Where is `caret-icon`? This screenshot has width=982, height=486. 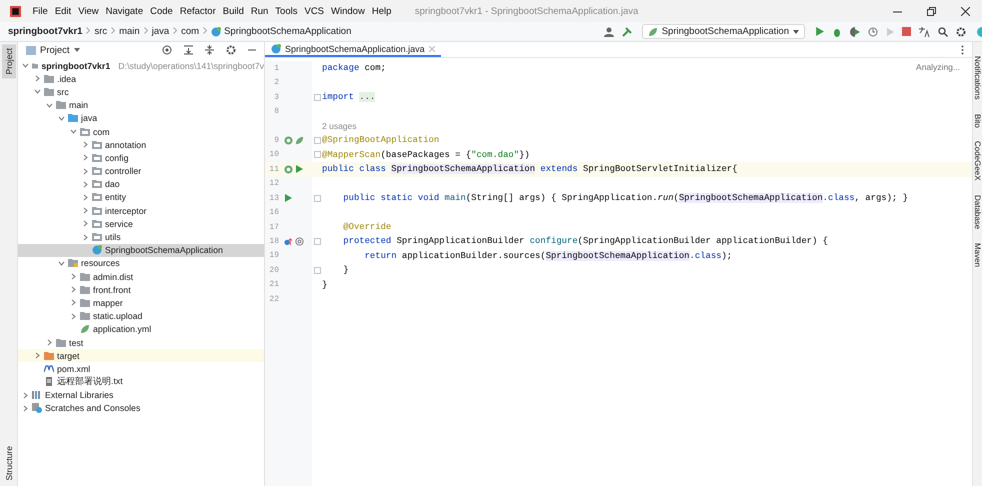
caret-icon is located at coordinates (77, 50).